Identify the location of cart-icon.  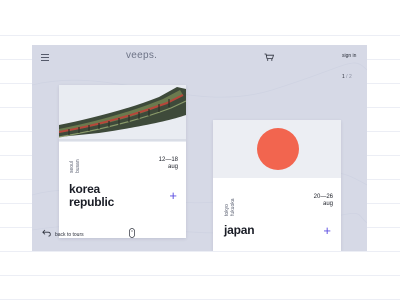
(269, 57).